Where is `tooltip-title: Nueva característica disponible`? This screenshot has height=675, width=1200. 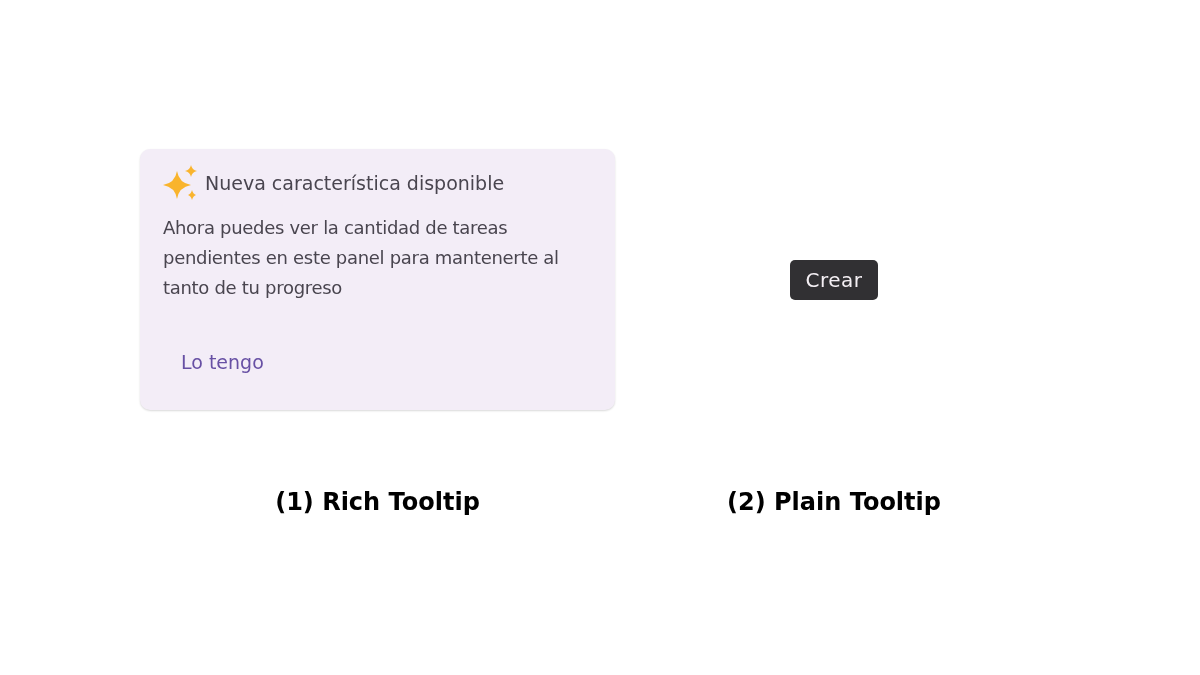
tooltip-title: Nueva característica disponible is located at coordinates (355, 183).